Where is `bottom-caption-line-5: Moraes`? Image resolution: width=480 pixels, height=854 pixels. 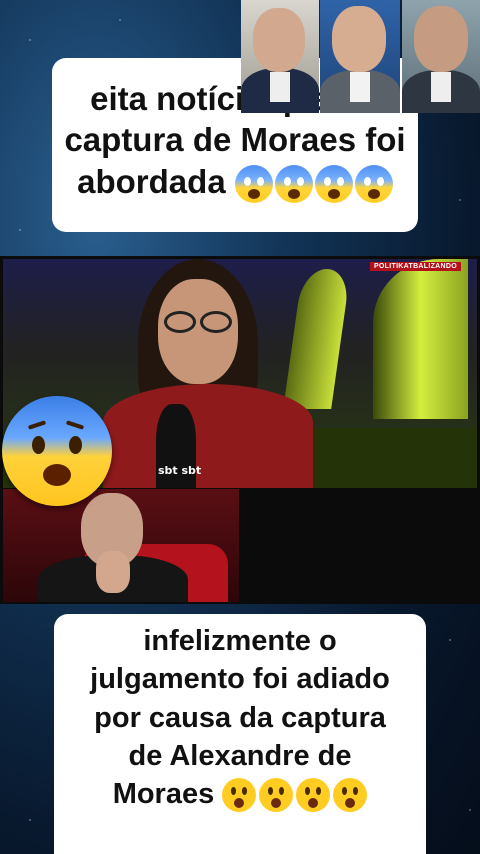
bottom-caption-line-5: Moraes is located at coordinates (163, 794).